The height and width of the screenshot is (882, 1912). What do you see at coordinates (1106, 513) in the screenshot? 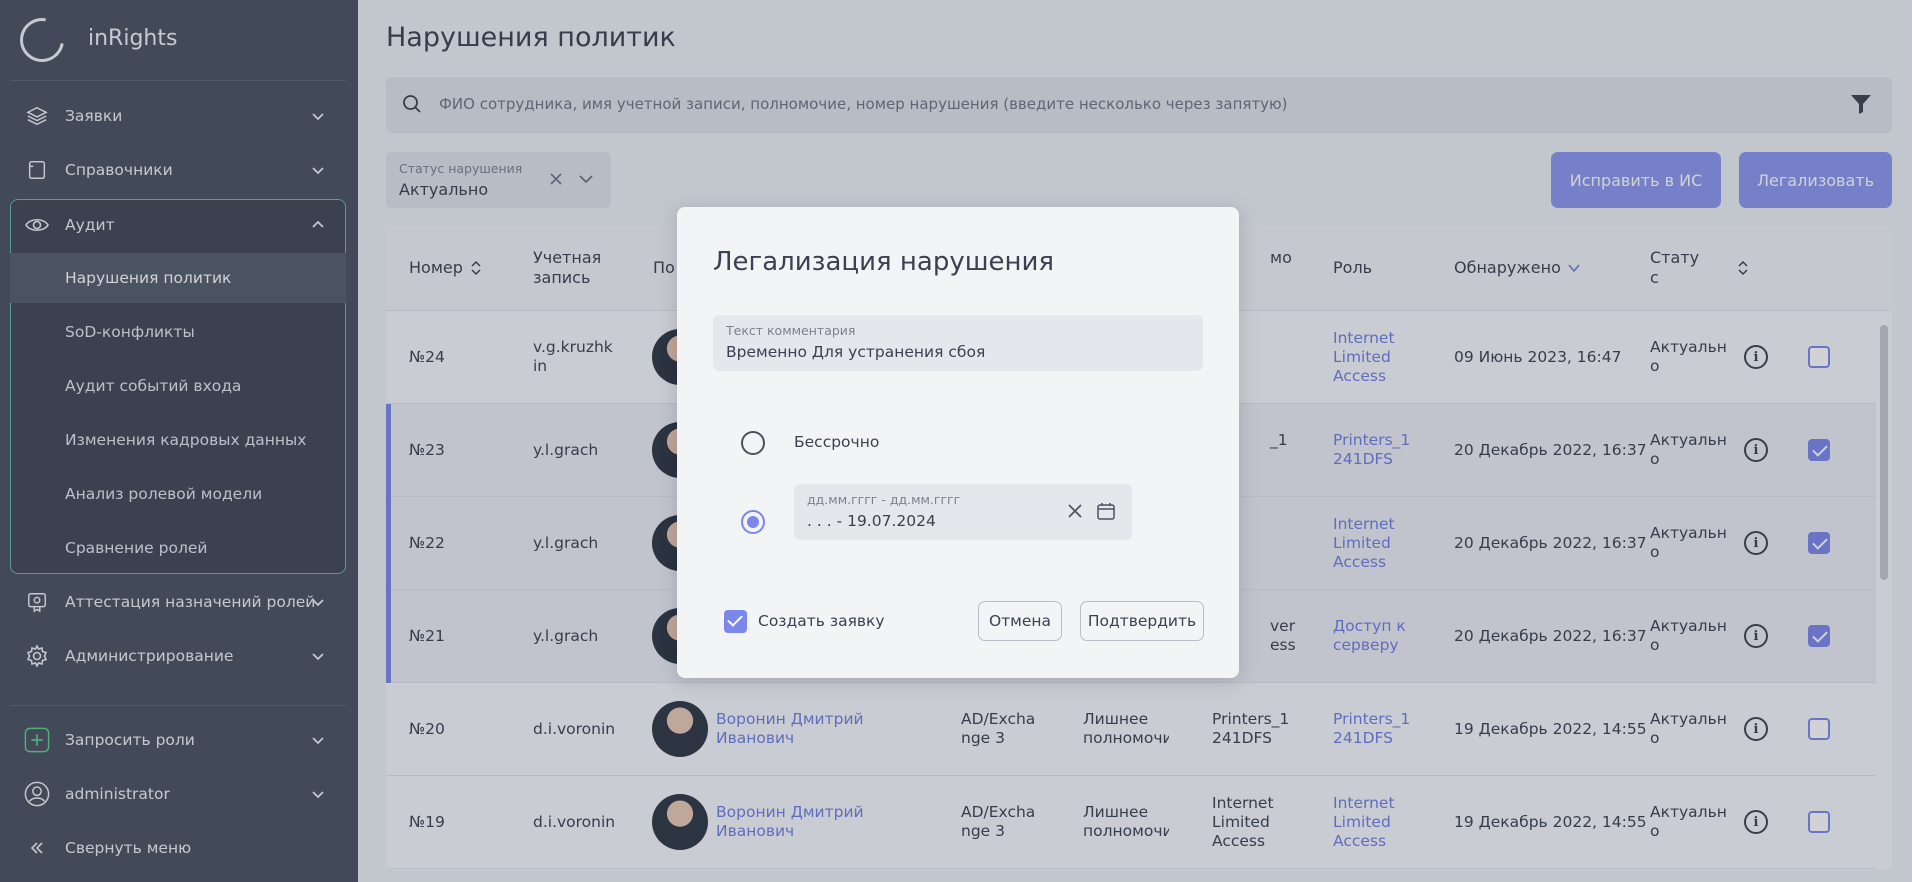
I see `calendar-icon` at bounding box center [1106, 513].